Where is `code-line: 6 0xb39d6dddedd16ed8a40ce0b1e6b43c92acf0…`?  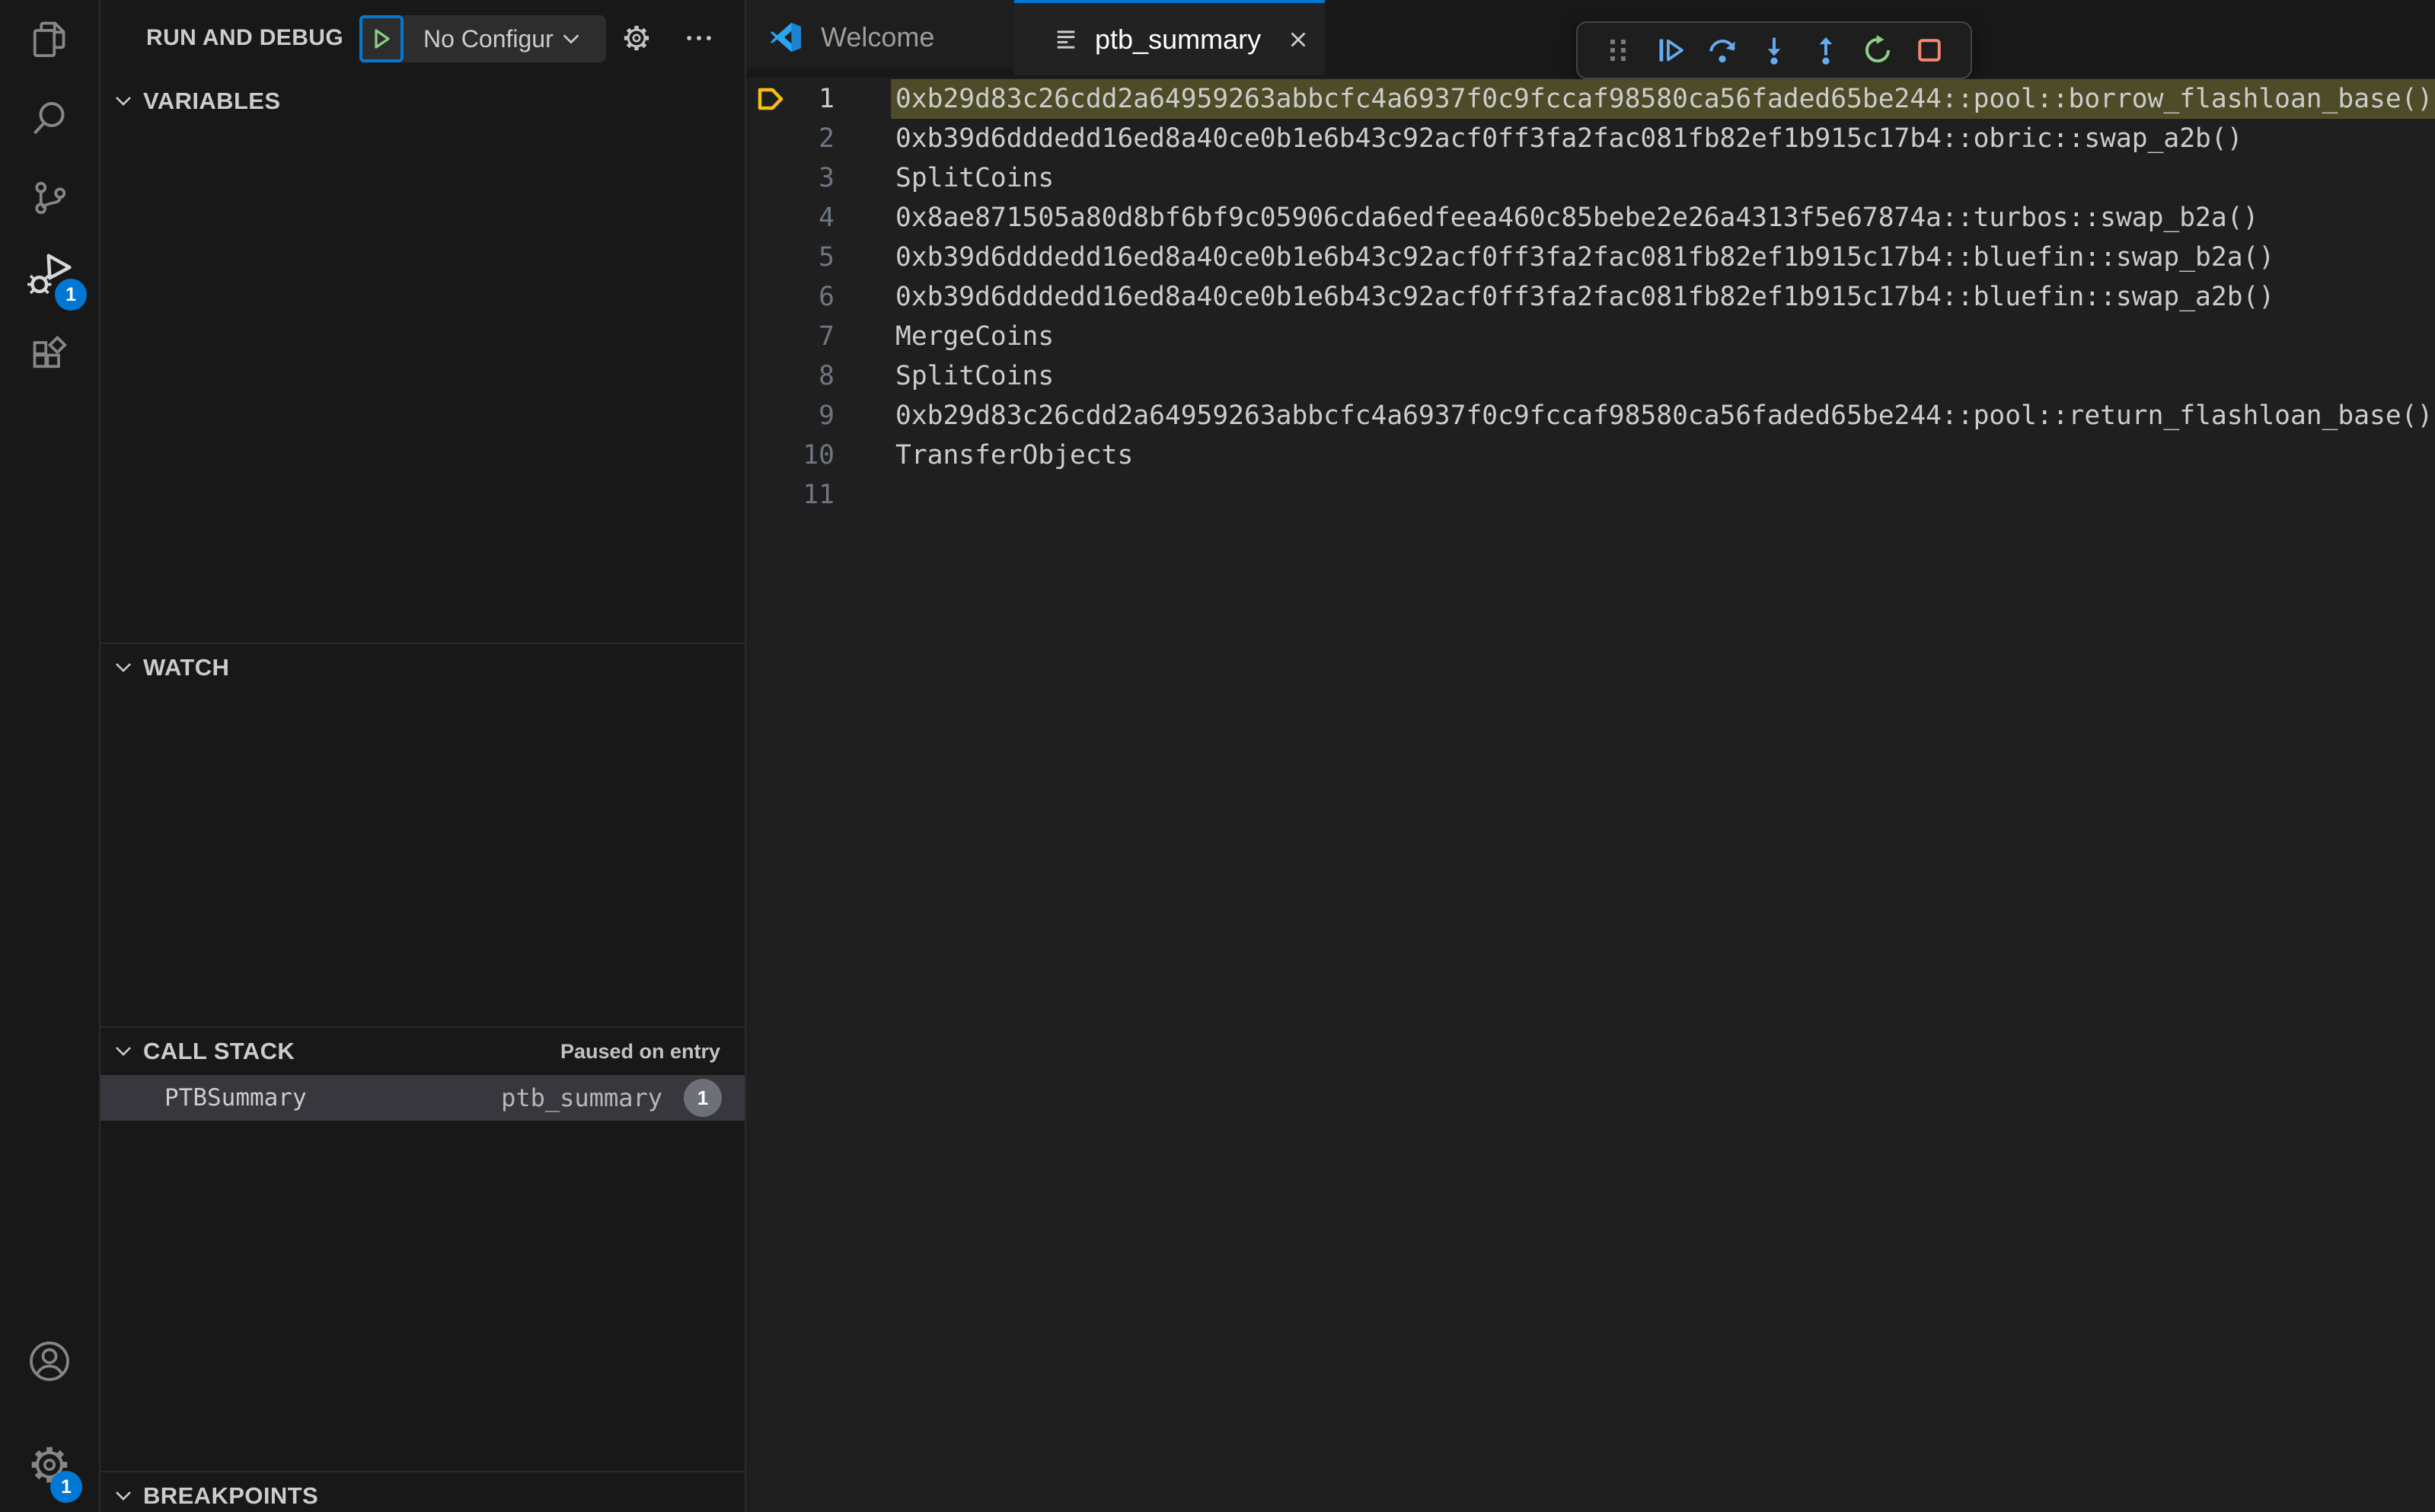 code-line: 6 0xb39d6dddedd16ed8a40ce0b1e6b43c92acf0… is located at coordinates (1590, 297).